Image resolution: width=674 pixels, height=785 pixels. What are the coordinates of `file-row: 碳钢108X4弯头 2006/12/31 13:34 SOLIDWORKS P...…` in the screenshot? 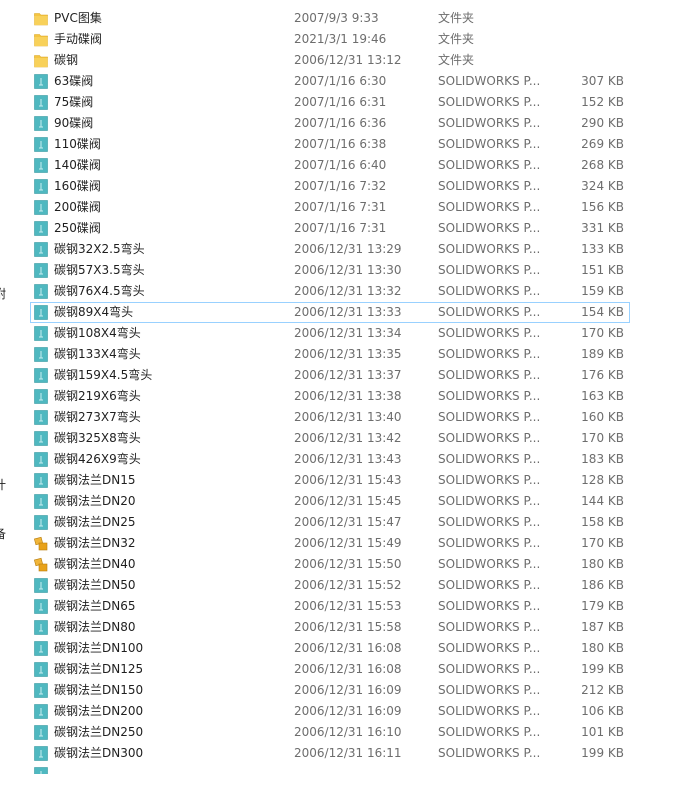 It's located at (330, 333).